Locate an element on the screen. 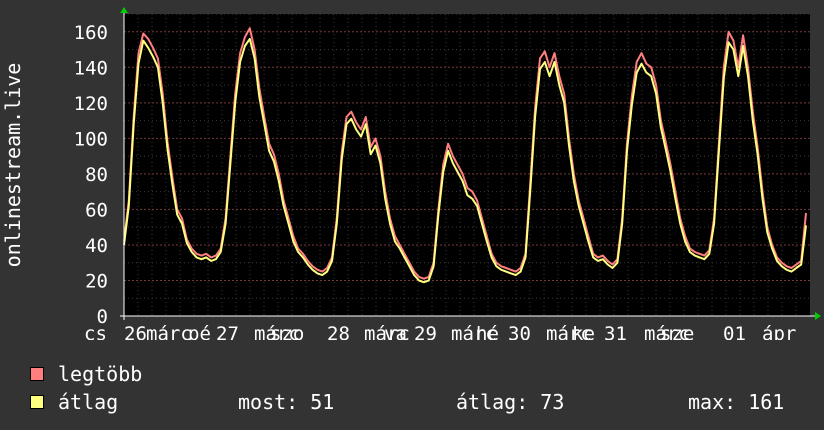 The height and width of the screenshot is (430, 824). stat-maximum: max: 161 is located at coordinates (736, 402).